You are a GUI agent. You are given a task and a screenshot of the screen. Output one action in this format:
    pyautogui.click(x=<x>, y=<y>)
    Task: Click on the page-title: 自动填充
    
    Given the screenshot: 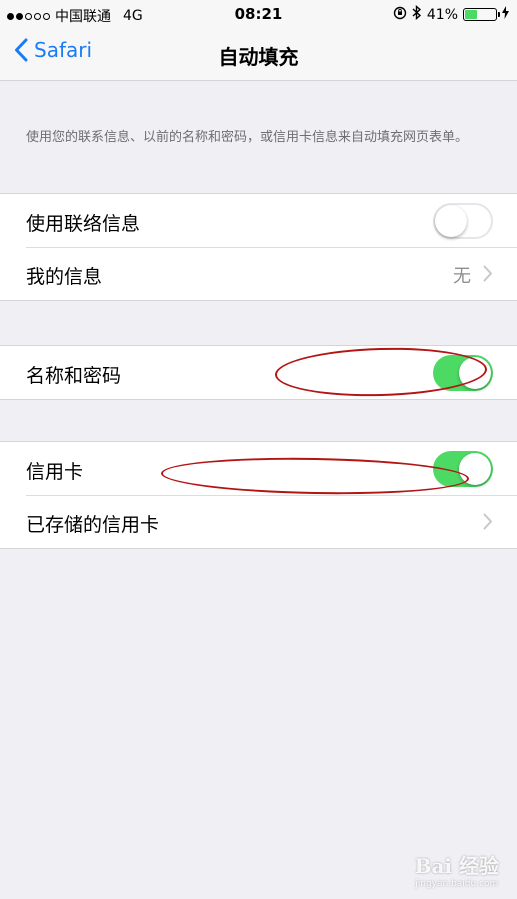 What is the action you would take?
    pyautogui.click(x=258, y=57)
    